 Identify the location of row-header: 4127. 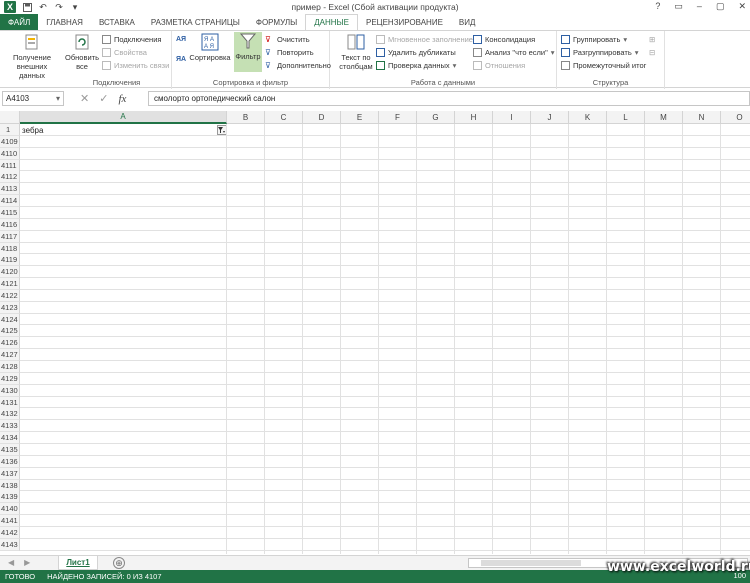
(10, 355).